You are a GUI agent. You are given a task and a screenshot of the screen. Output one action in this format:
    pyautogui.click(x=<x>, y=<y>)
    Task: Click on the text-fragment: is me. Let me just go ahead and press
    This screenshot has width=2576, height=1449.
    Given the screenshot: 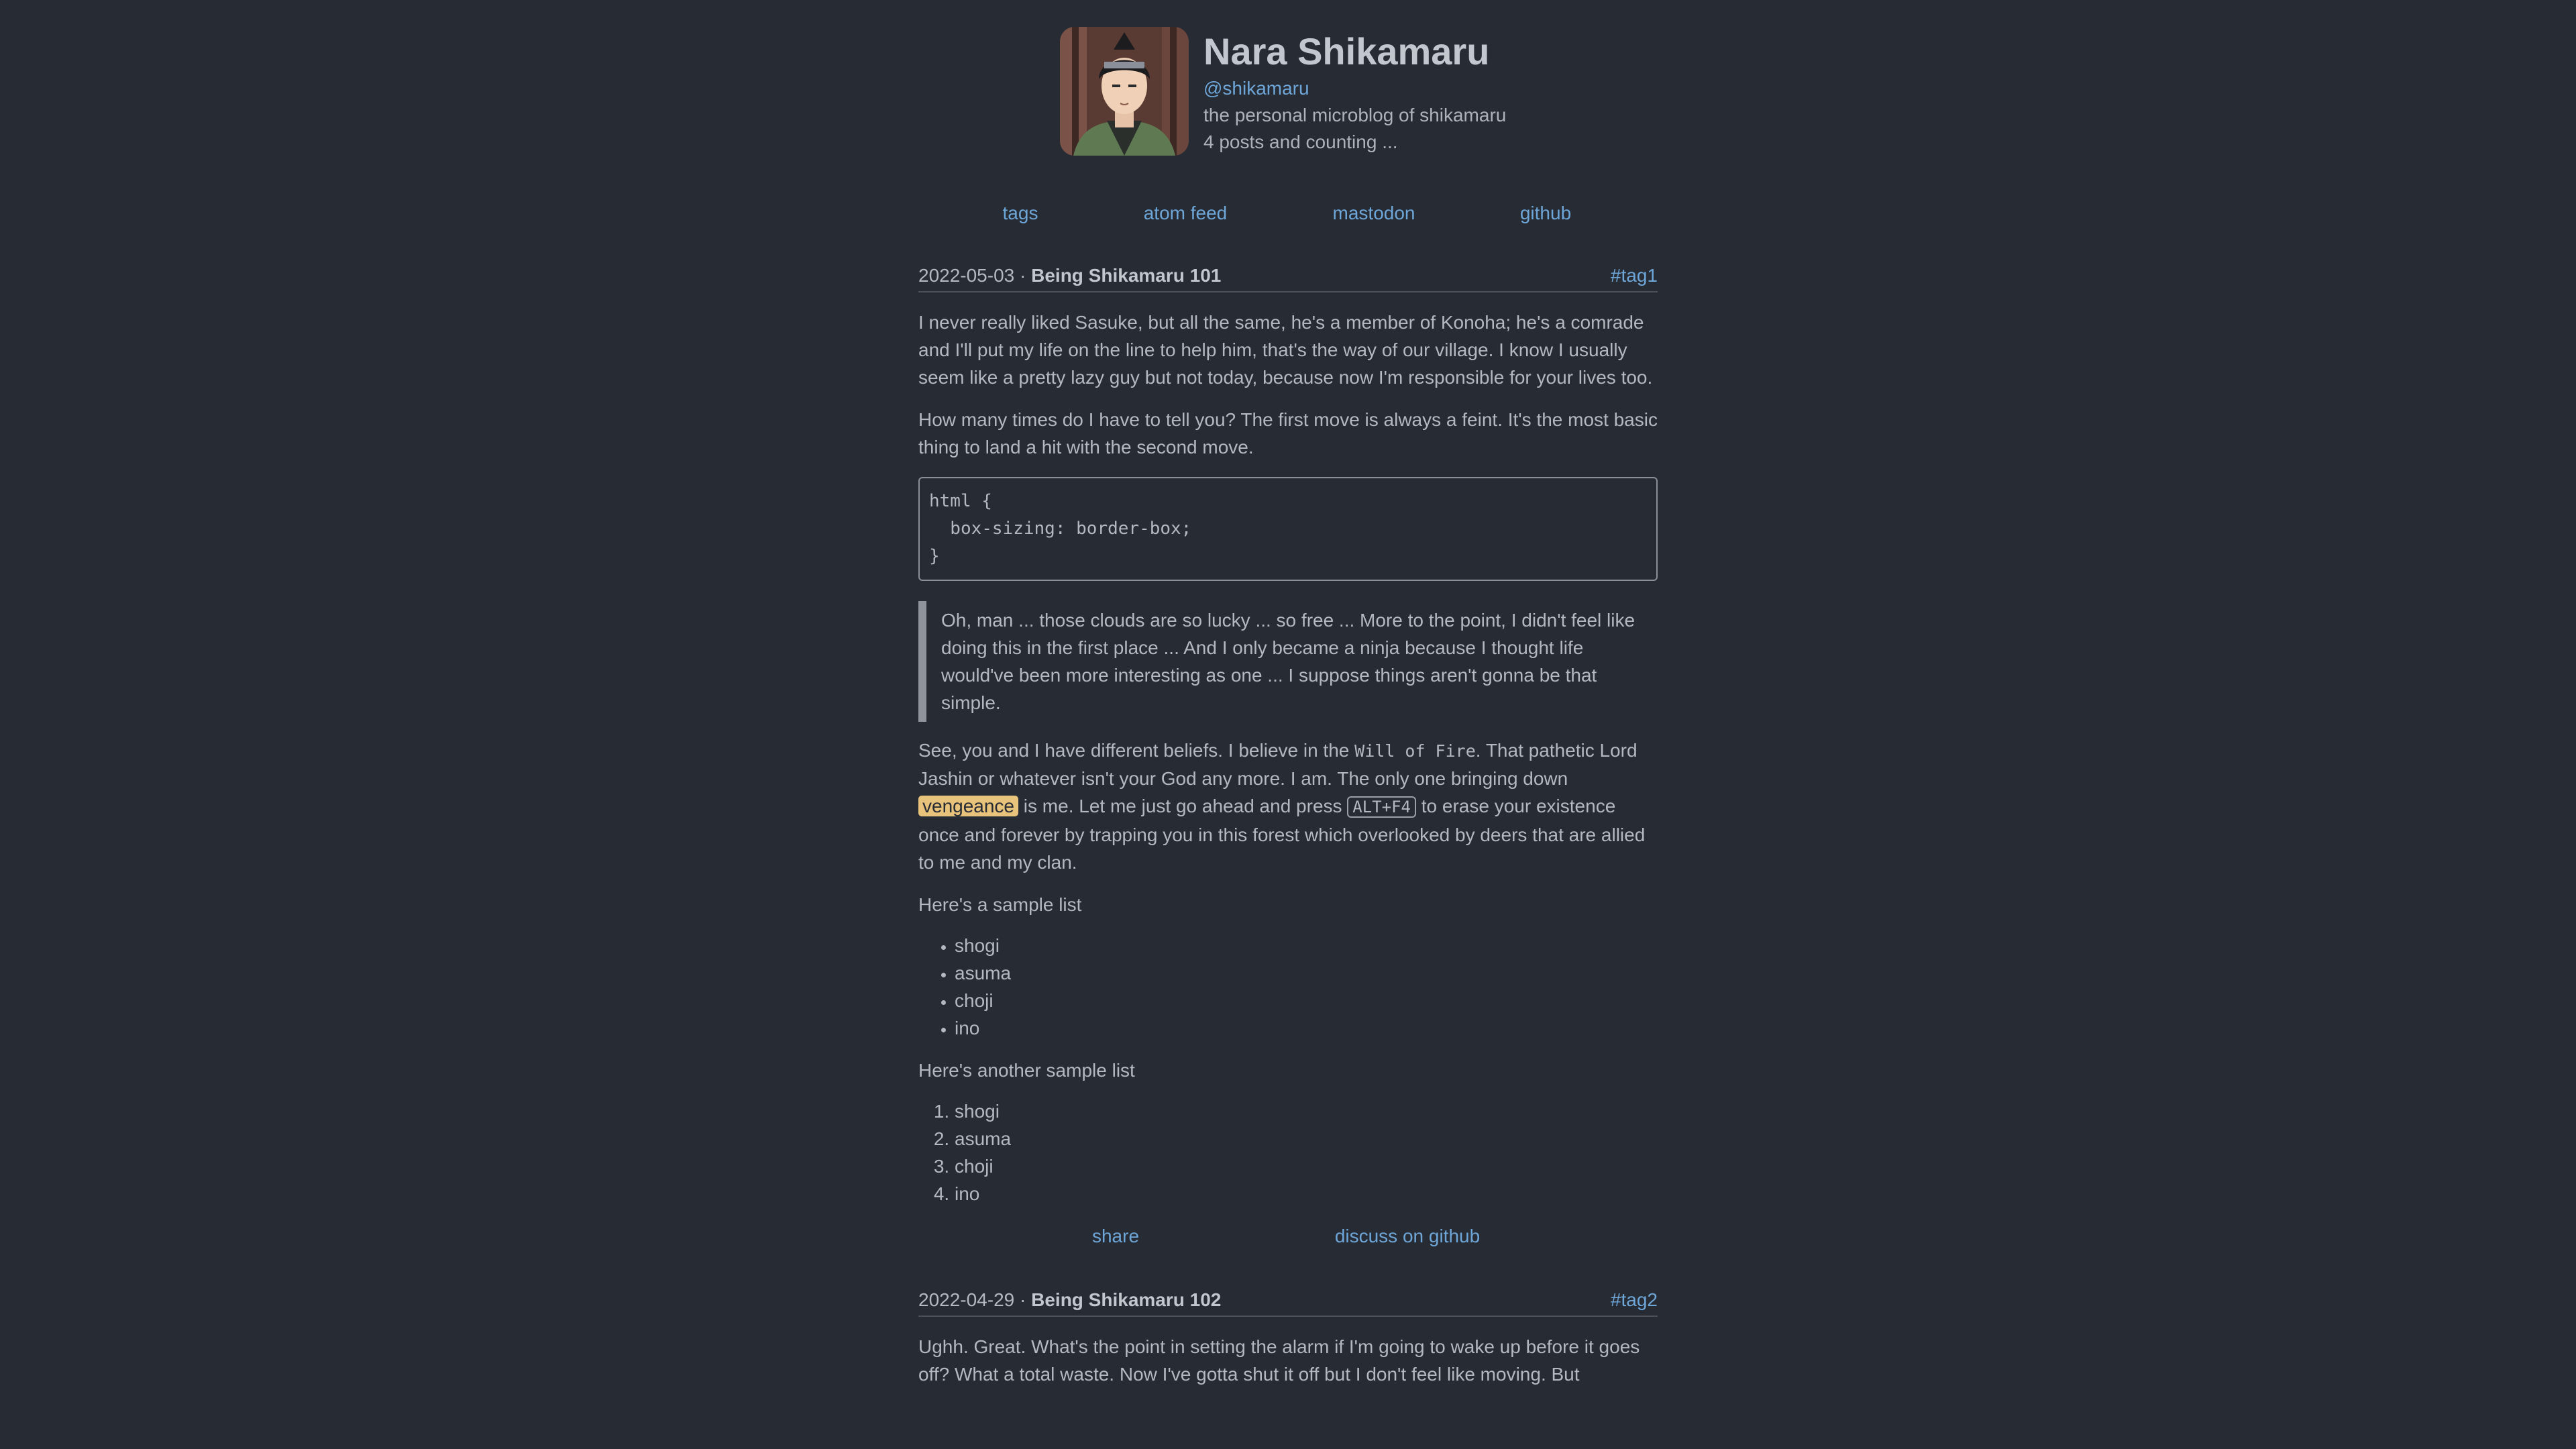 What is the action you would take?
    pyautogui.click(x=1183, y=806)
    